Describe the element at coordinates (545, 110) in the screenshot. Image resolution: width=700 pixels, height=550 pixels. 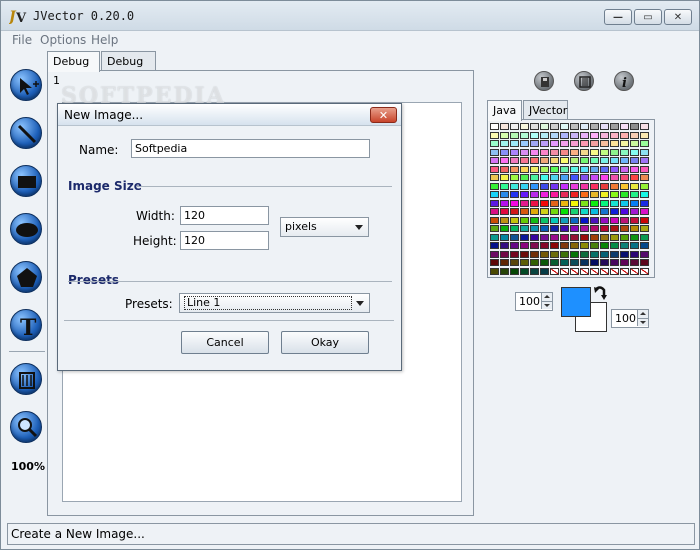
I see `tab-jvector: JVector` at that location.